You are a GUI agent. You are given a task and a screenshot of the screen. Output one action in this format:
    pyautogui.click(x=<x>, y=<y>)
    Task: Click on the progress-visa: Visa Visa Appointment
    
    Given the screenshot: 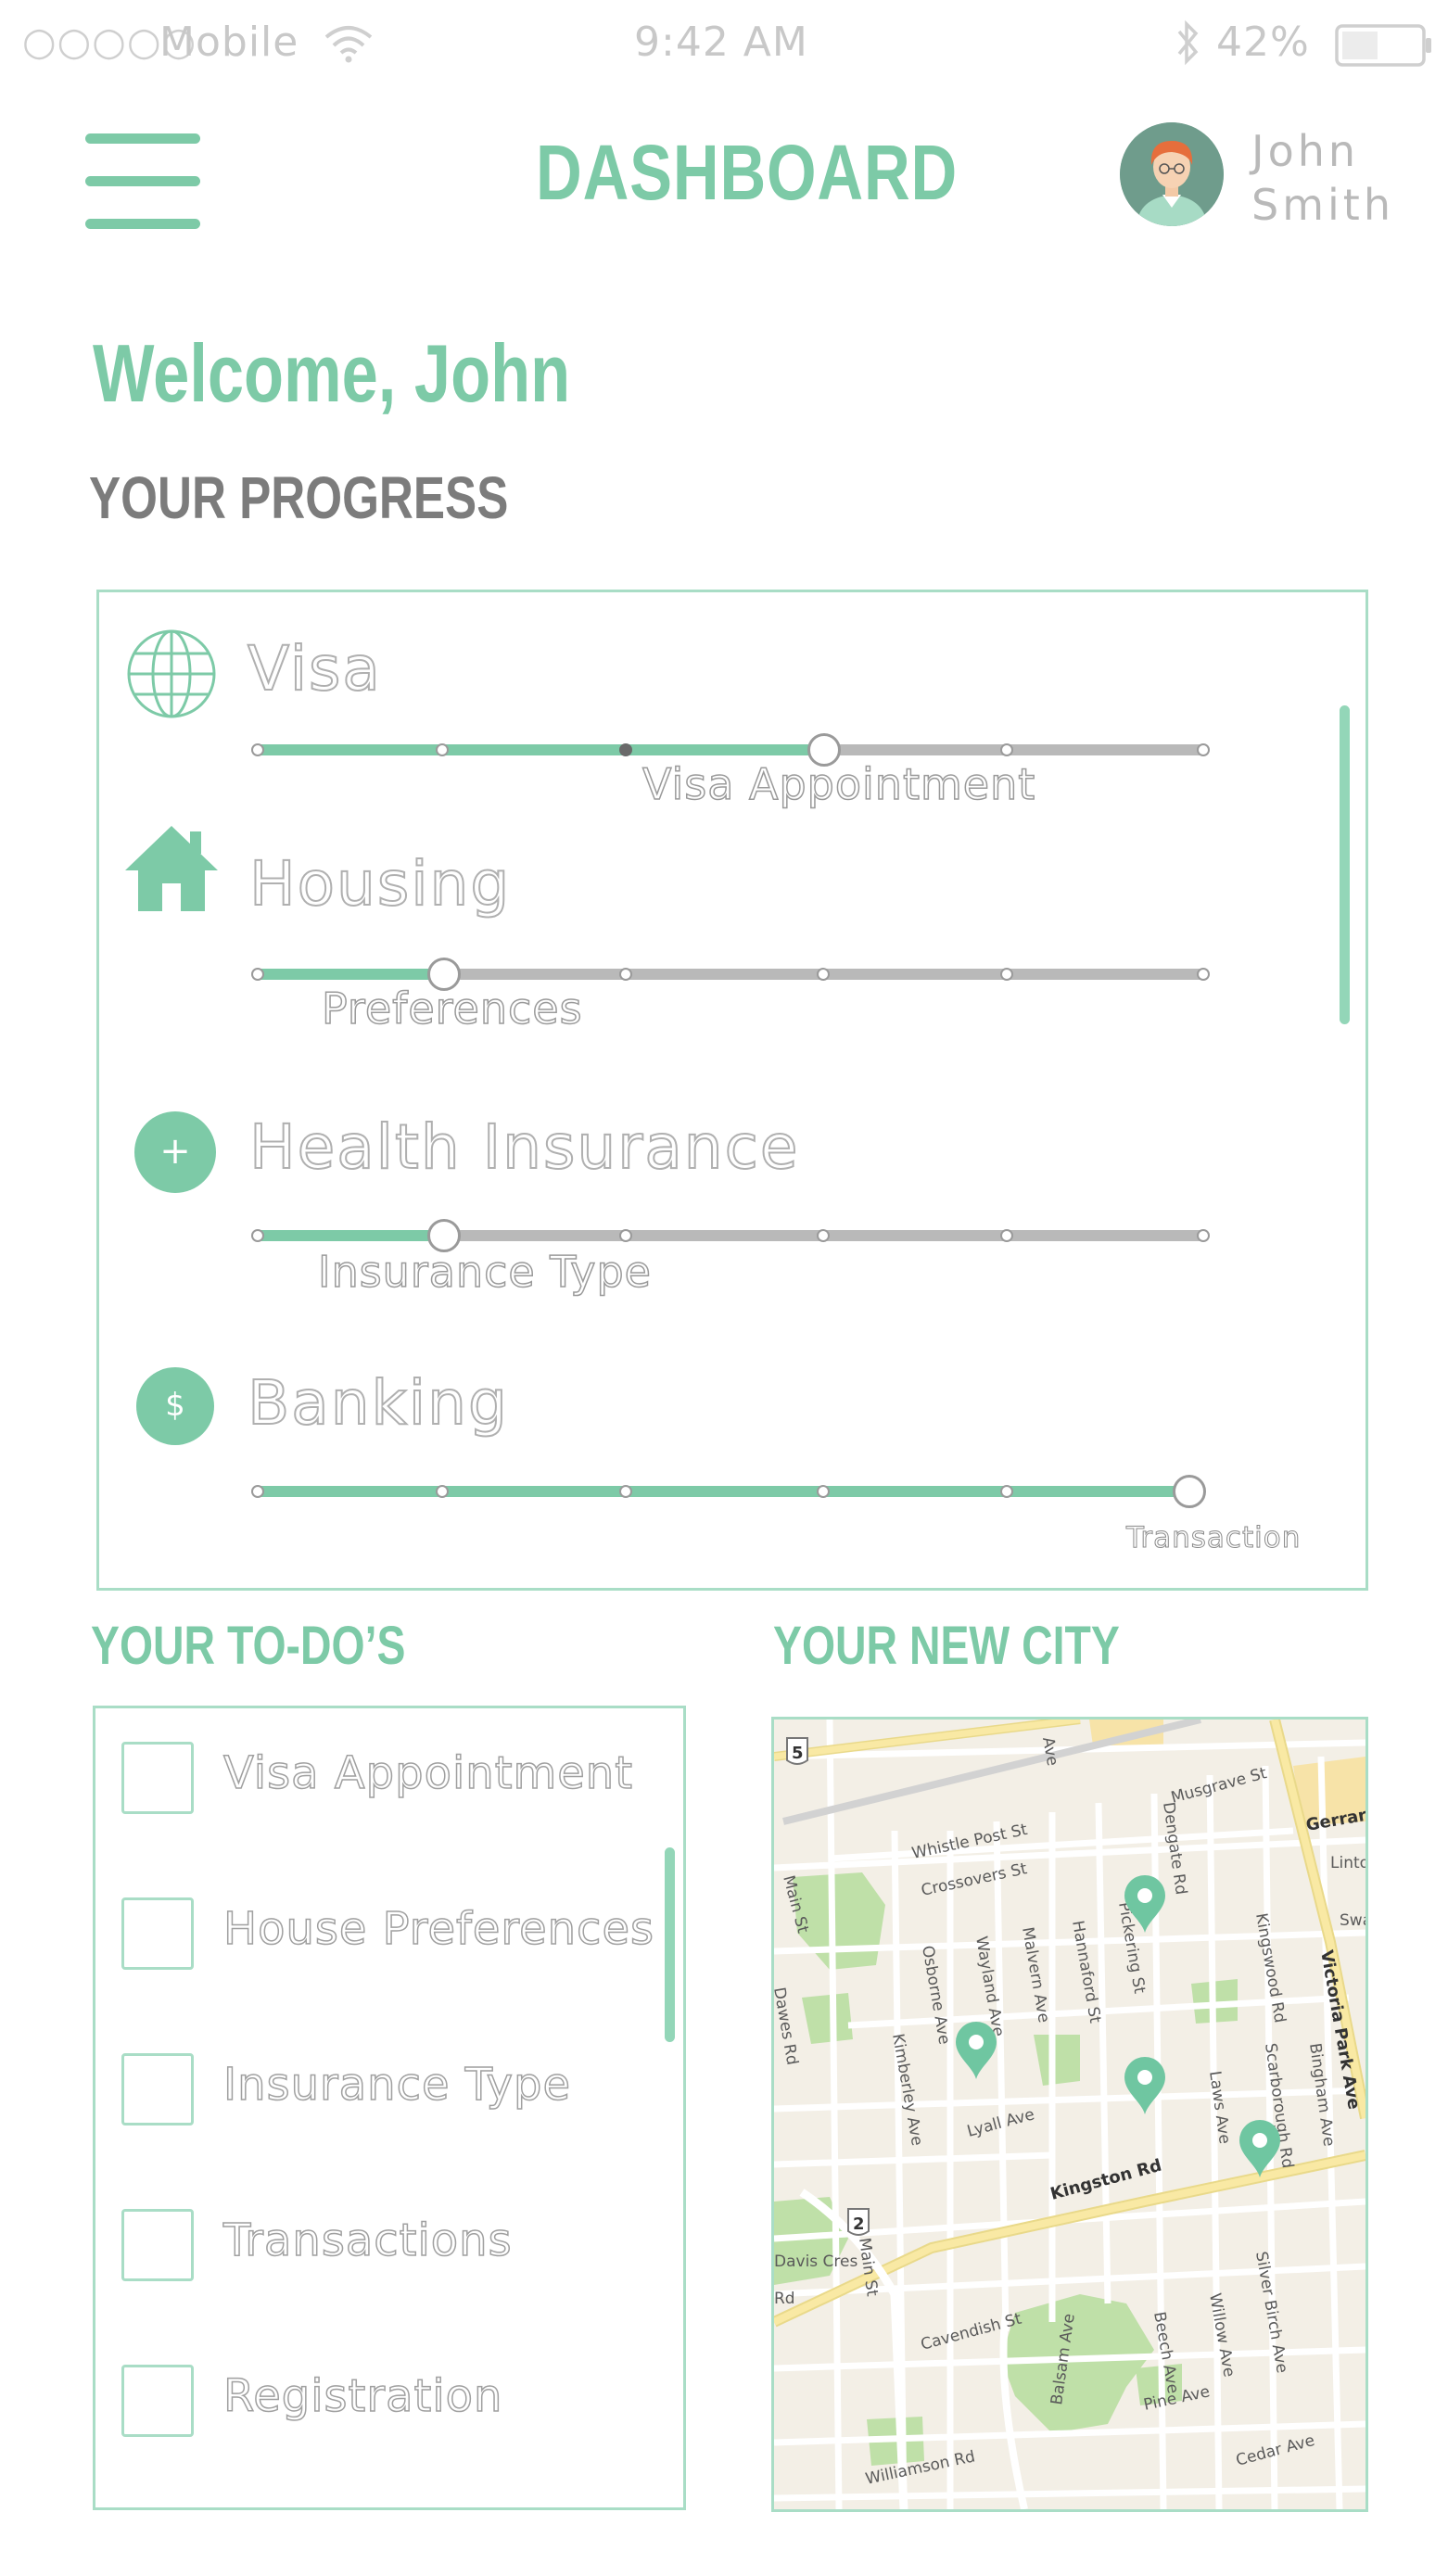 What is the action you would take?
    pyautogui.click(x=720, y=708)
    